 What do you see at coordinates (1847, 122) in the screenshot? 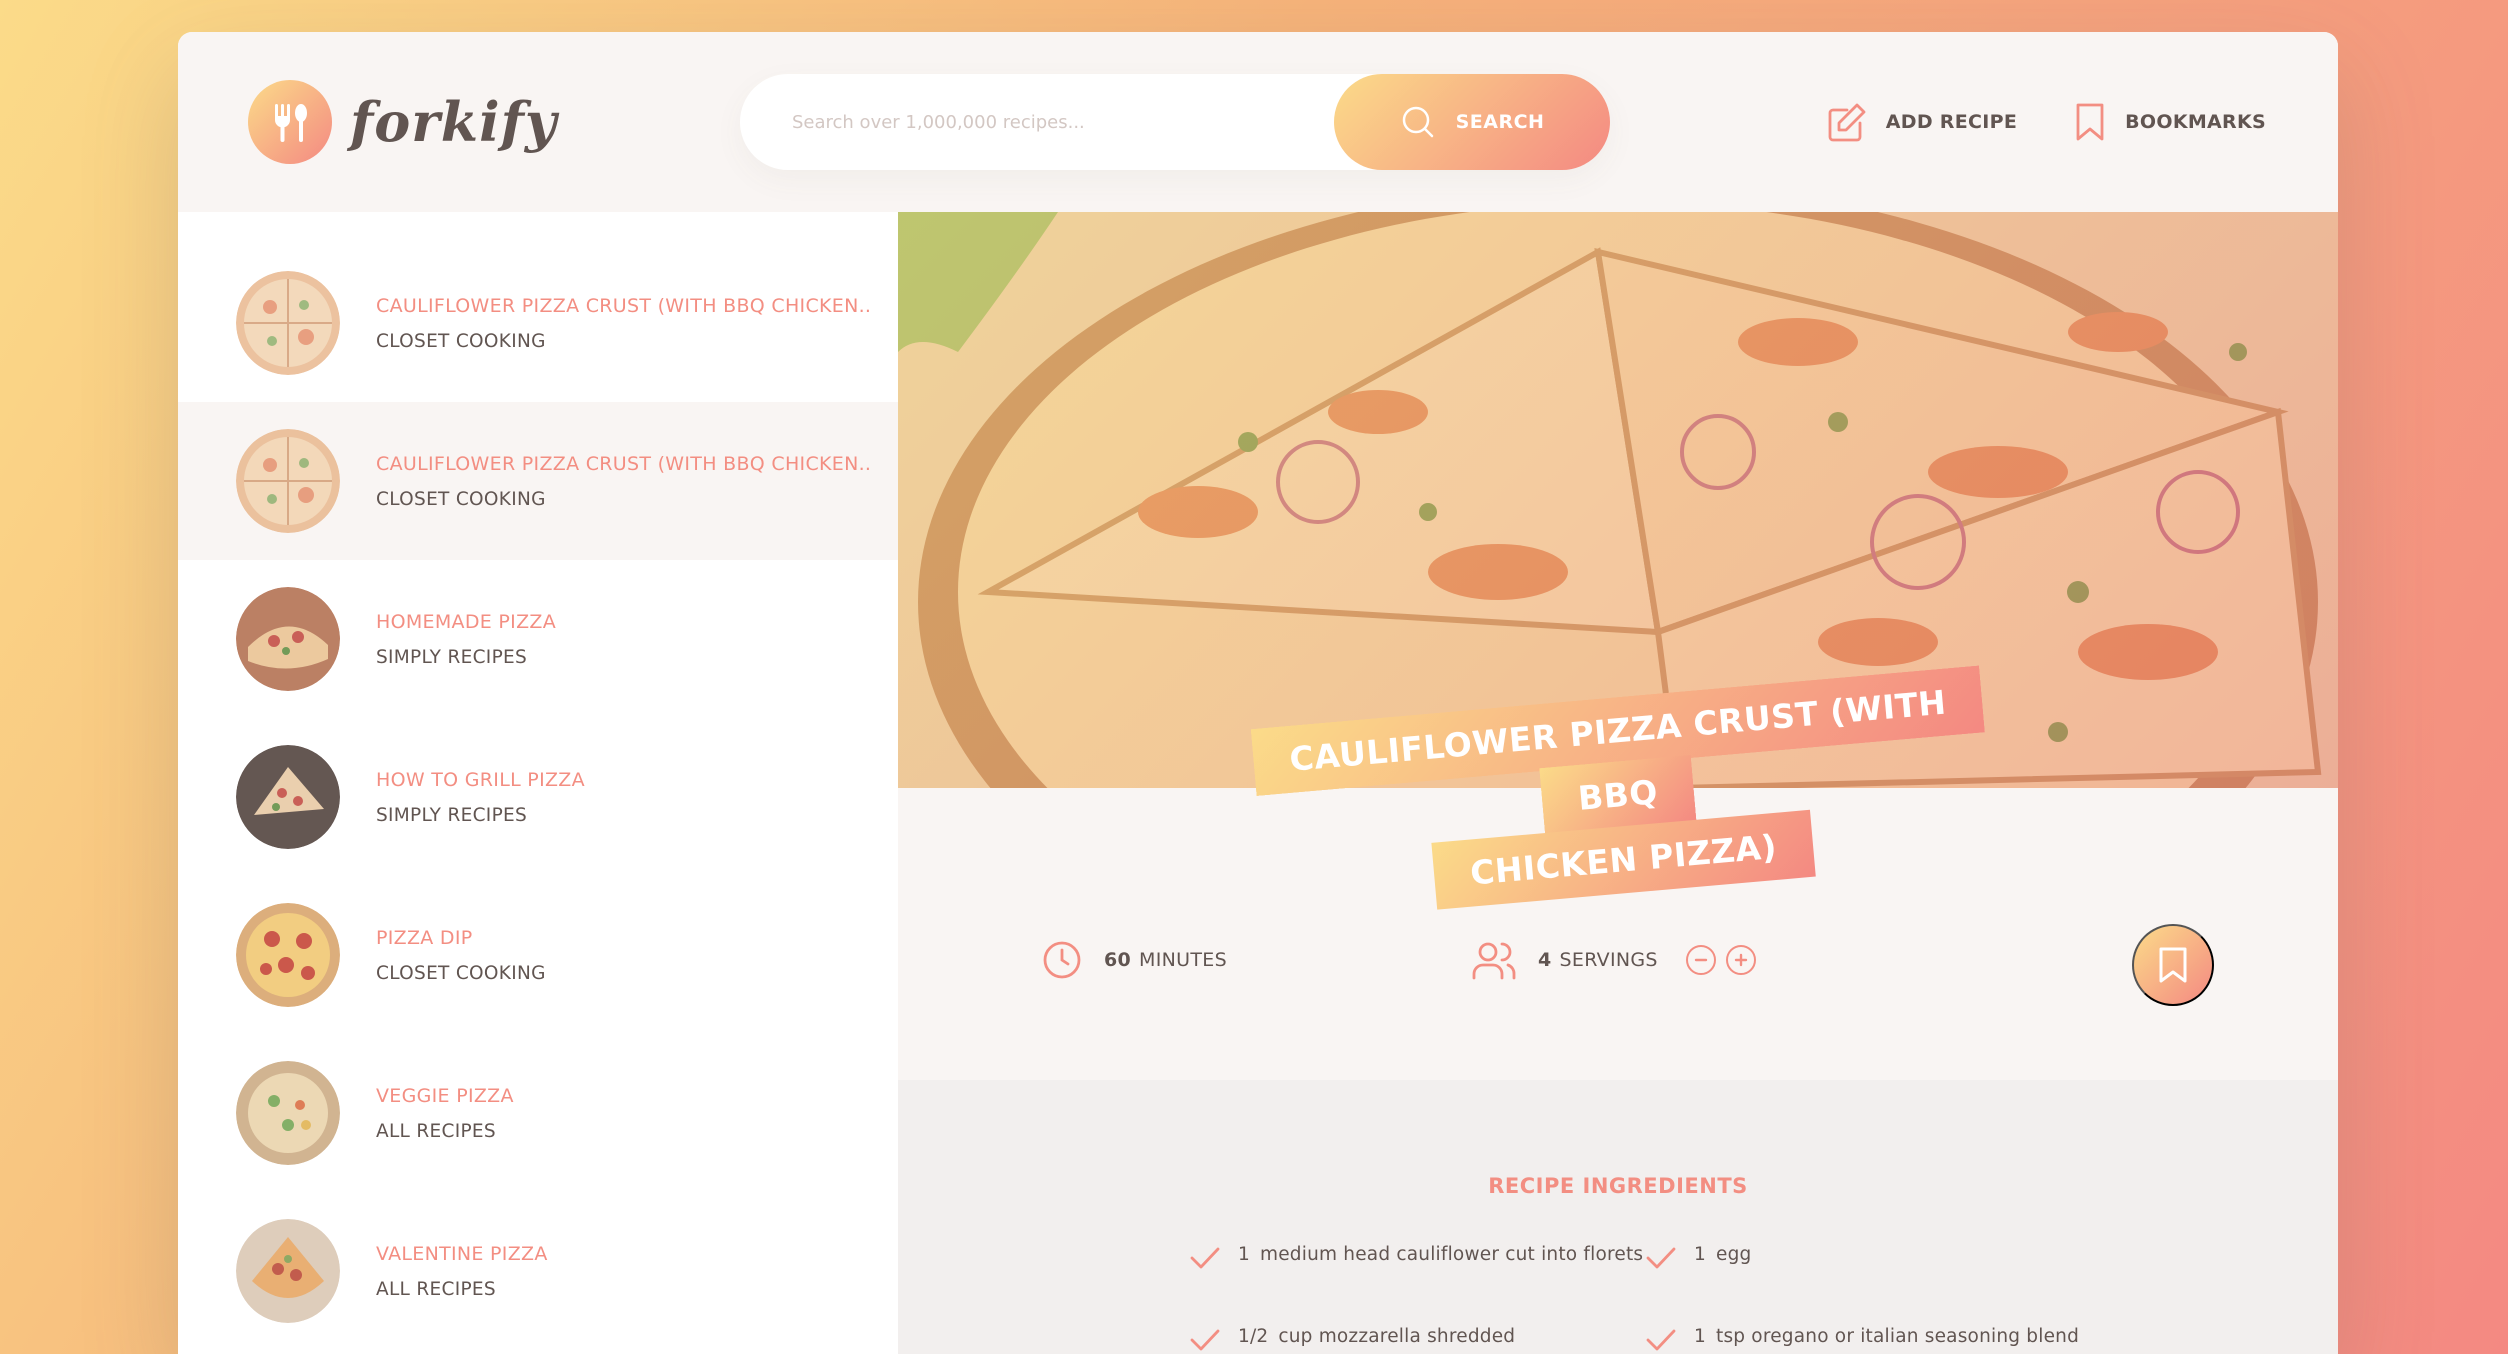
I see `edit-icon` at bounding box center [1847, 122].